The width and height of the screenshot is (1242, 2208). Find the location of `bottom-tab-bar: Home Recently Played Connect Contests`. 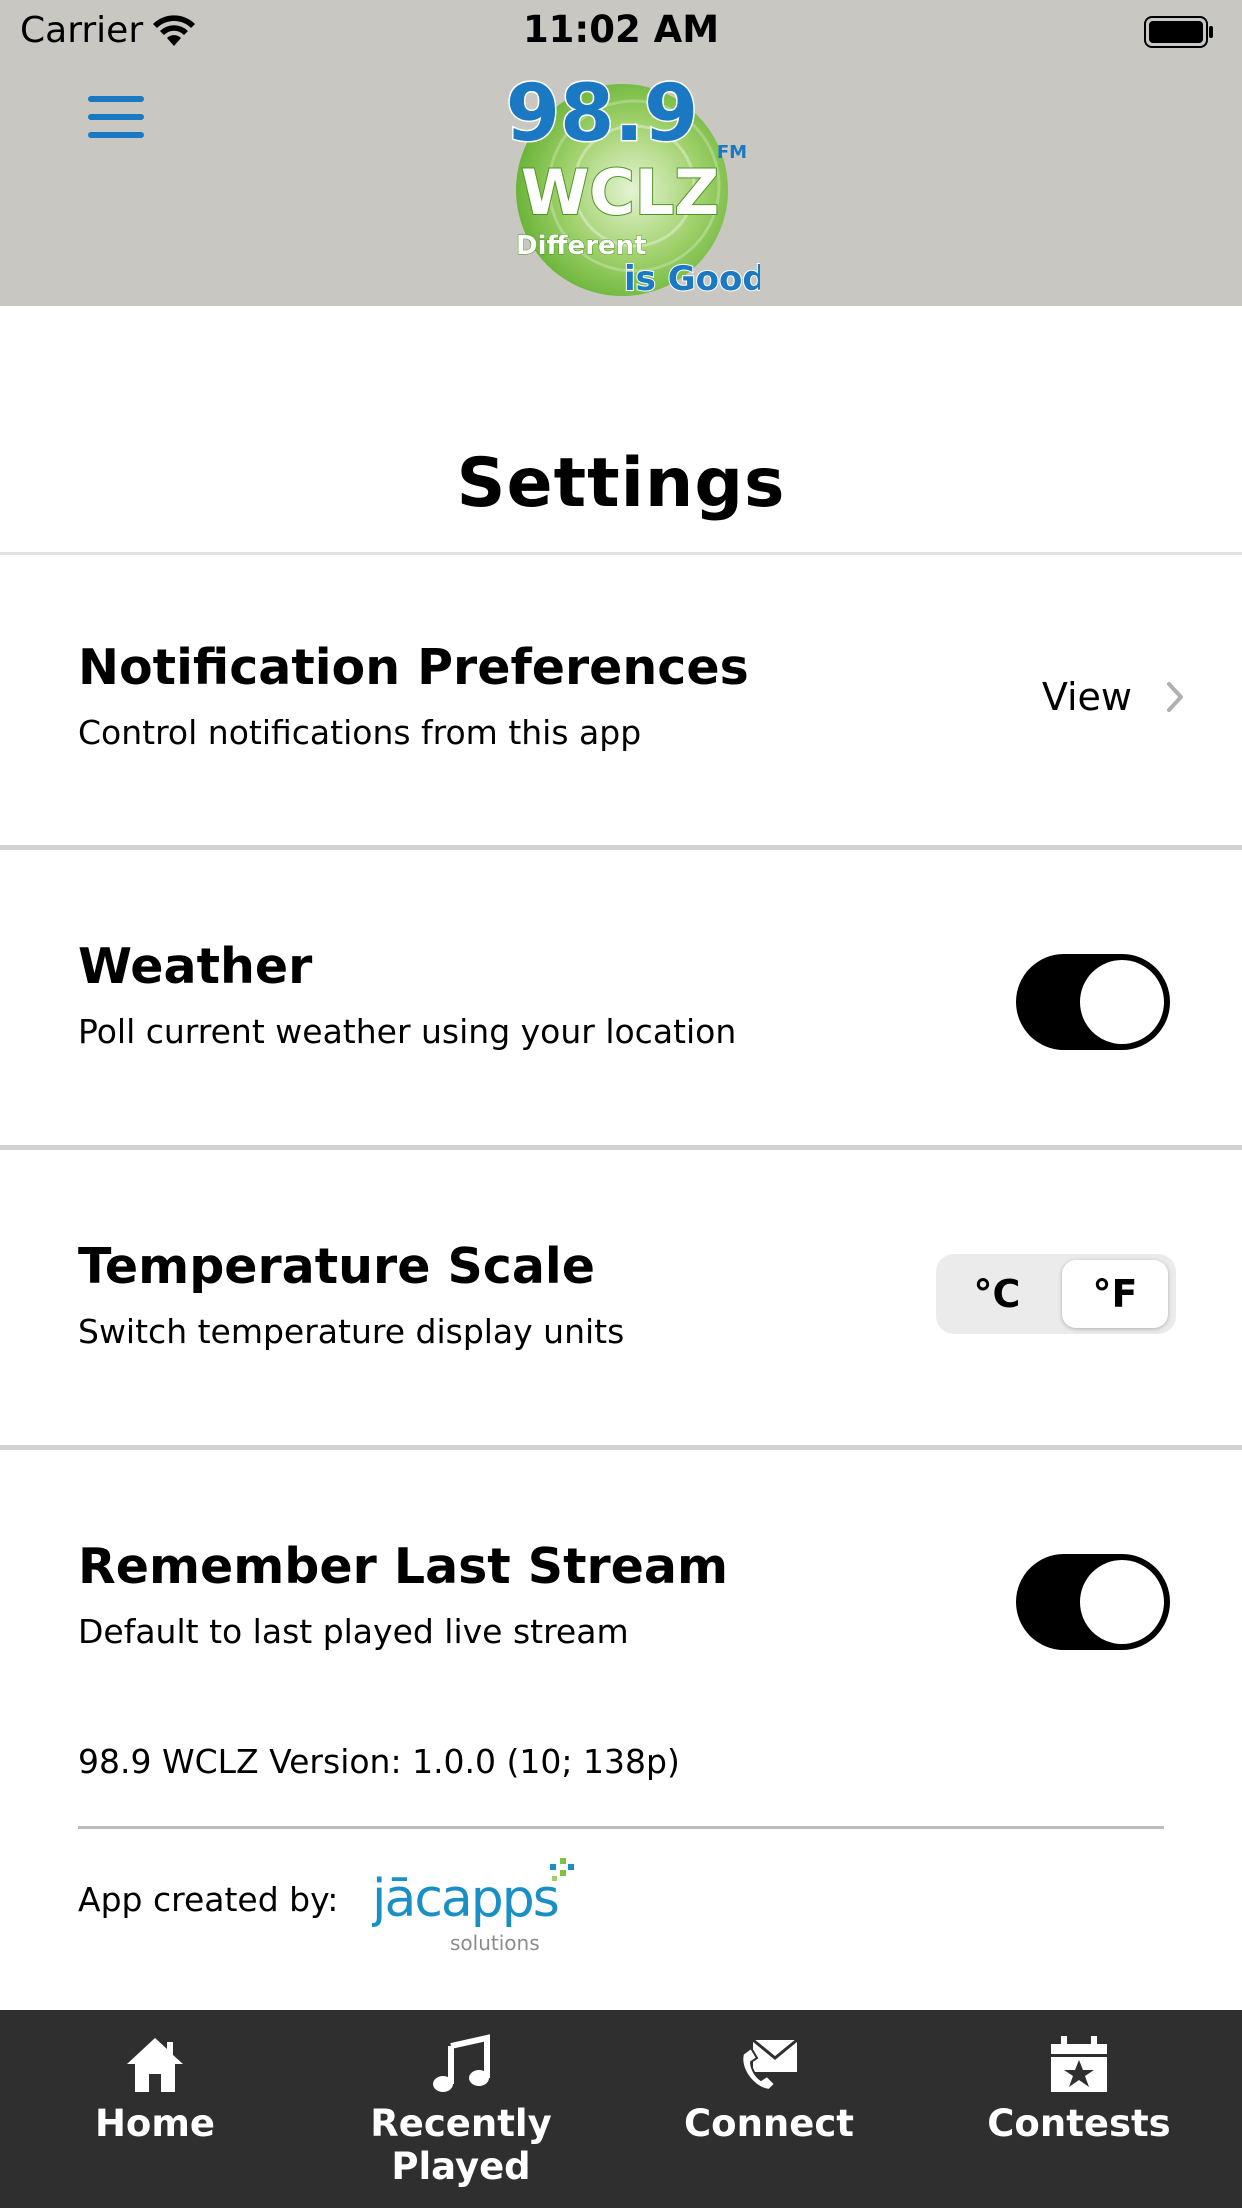

bottom-tab-bar: Home Recently Played Connect Contests is located at coordinates (621, 2109).